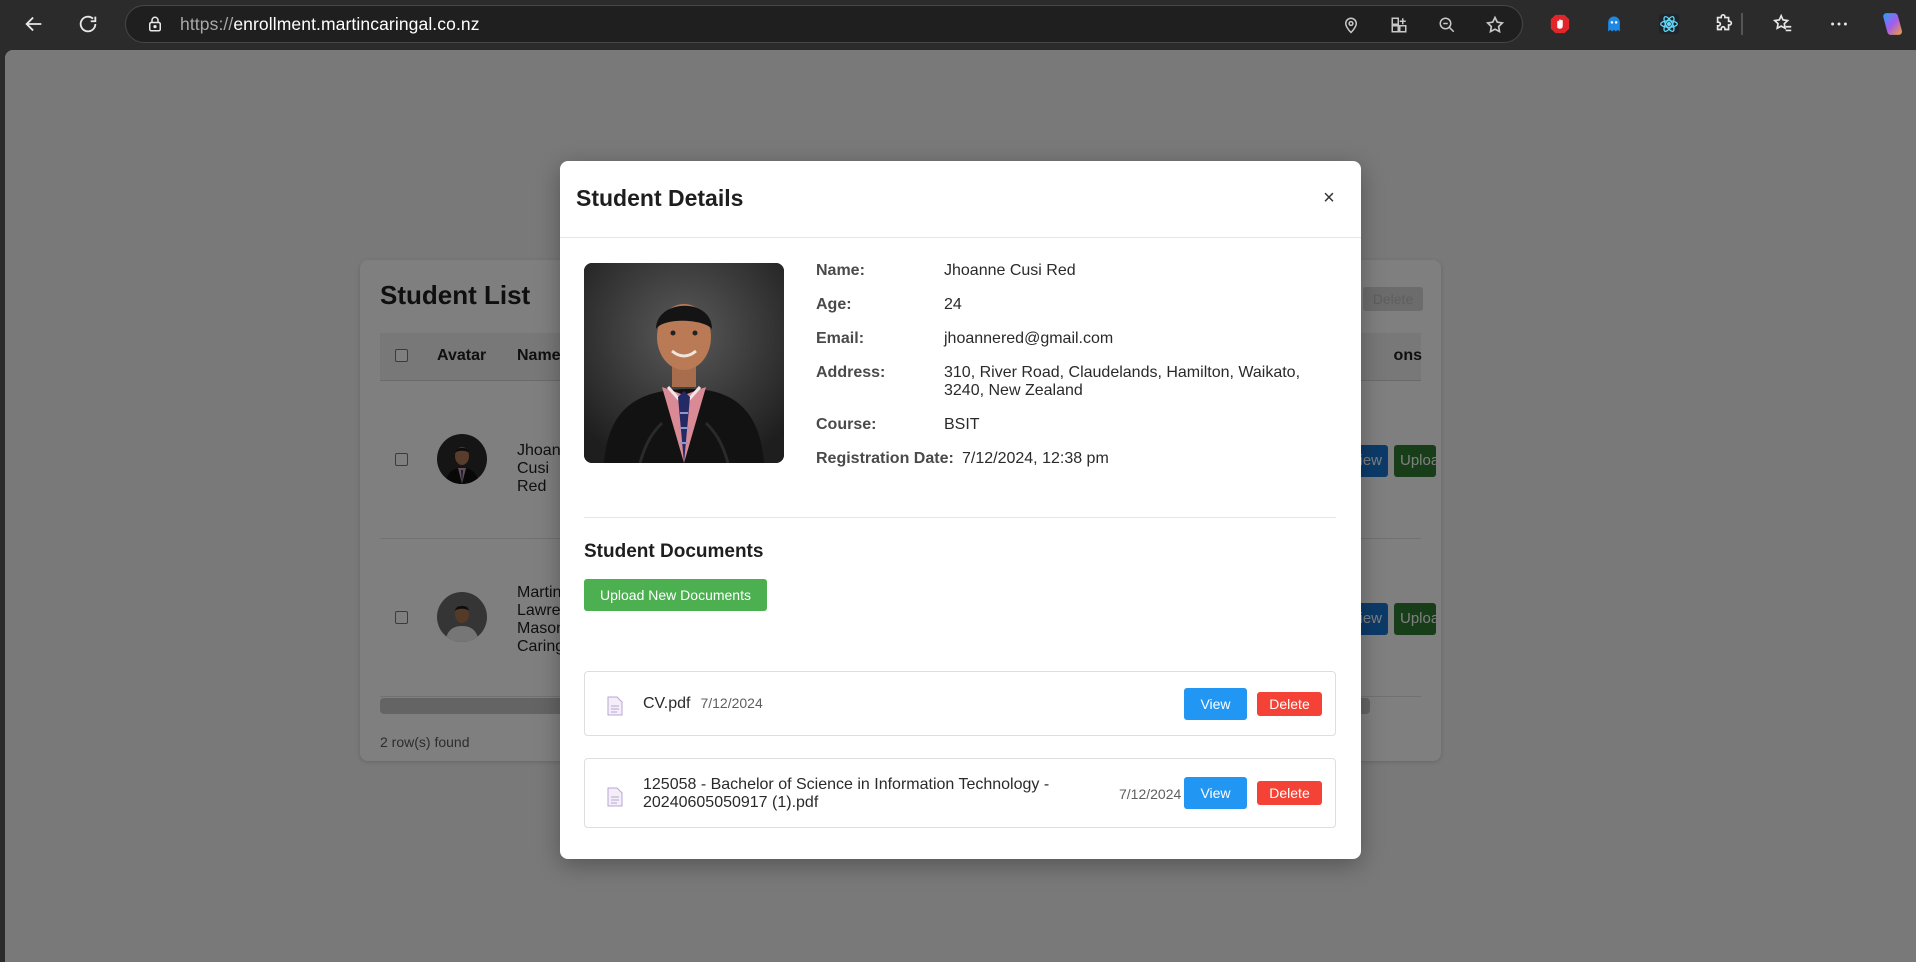  I want to click on react-devtools-icon, so click(1669, 24).